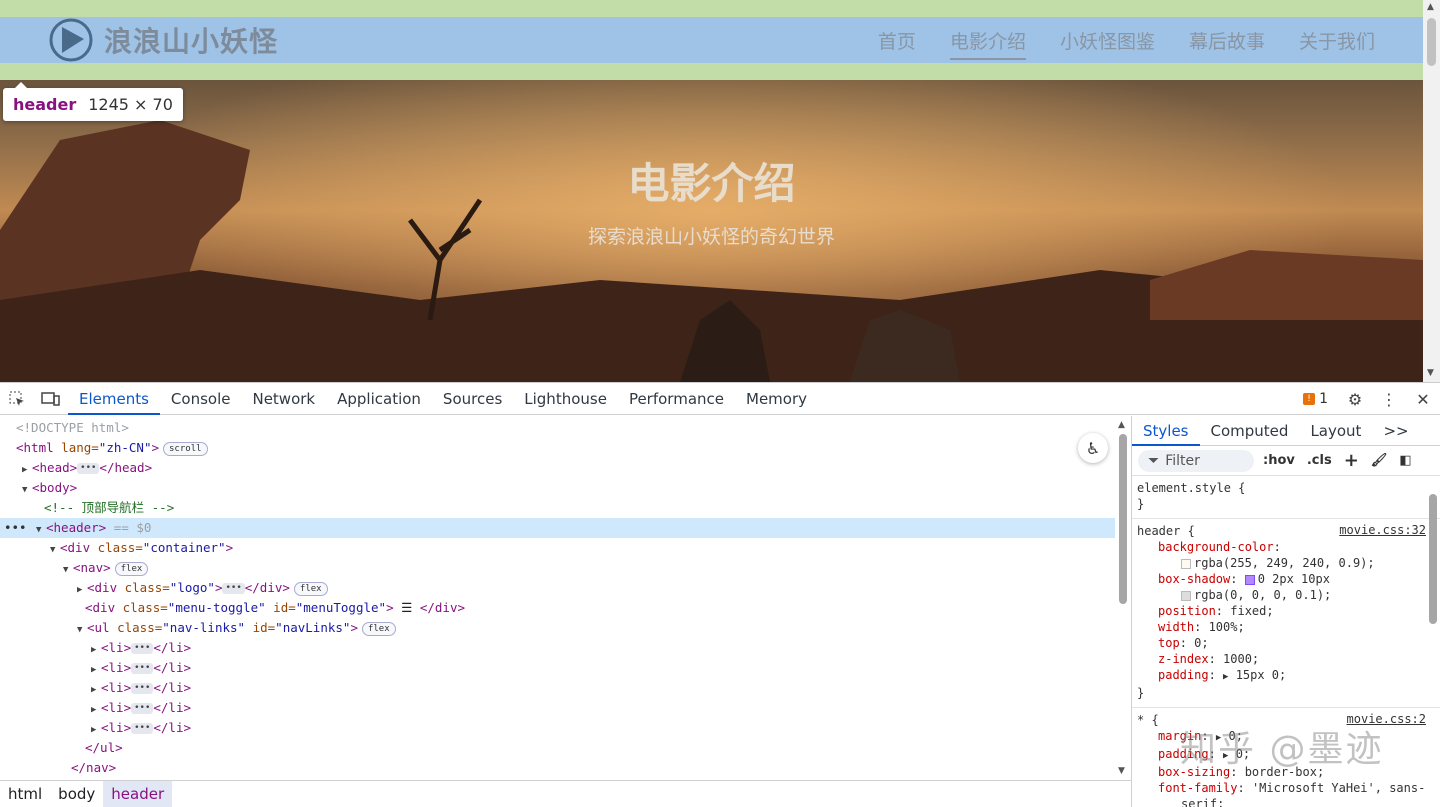  I want to click on nav-link-movie-intro: 电影介绍, so click(987, 43).